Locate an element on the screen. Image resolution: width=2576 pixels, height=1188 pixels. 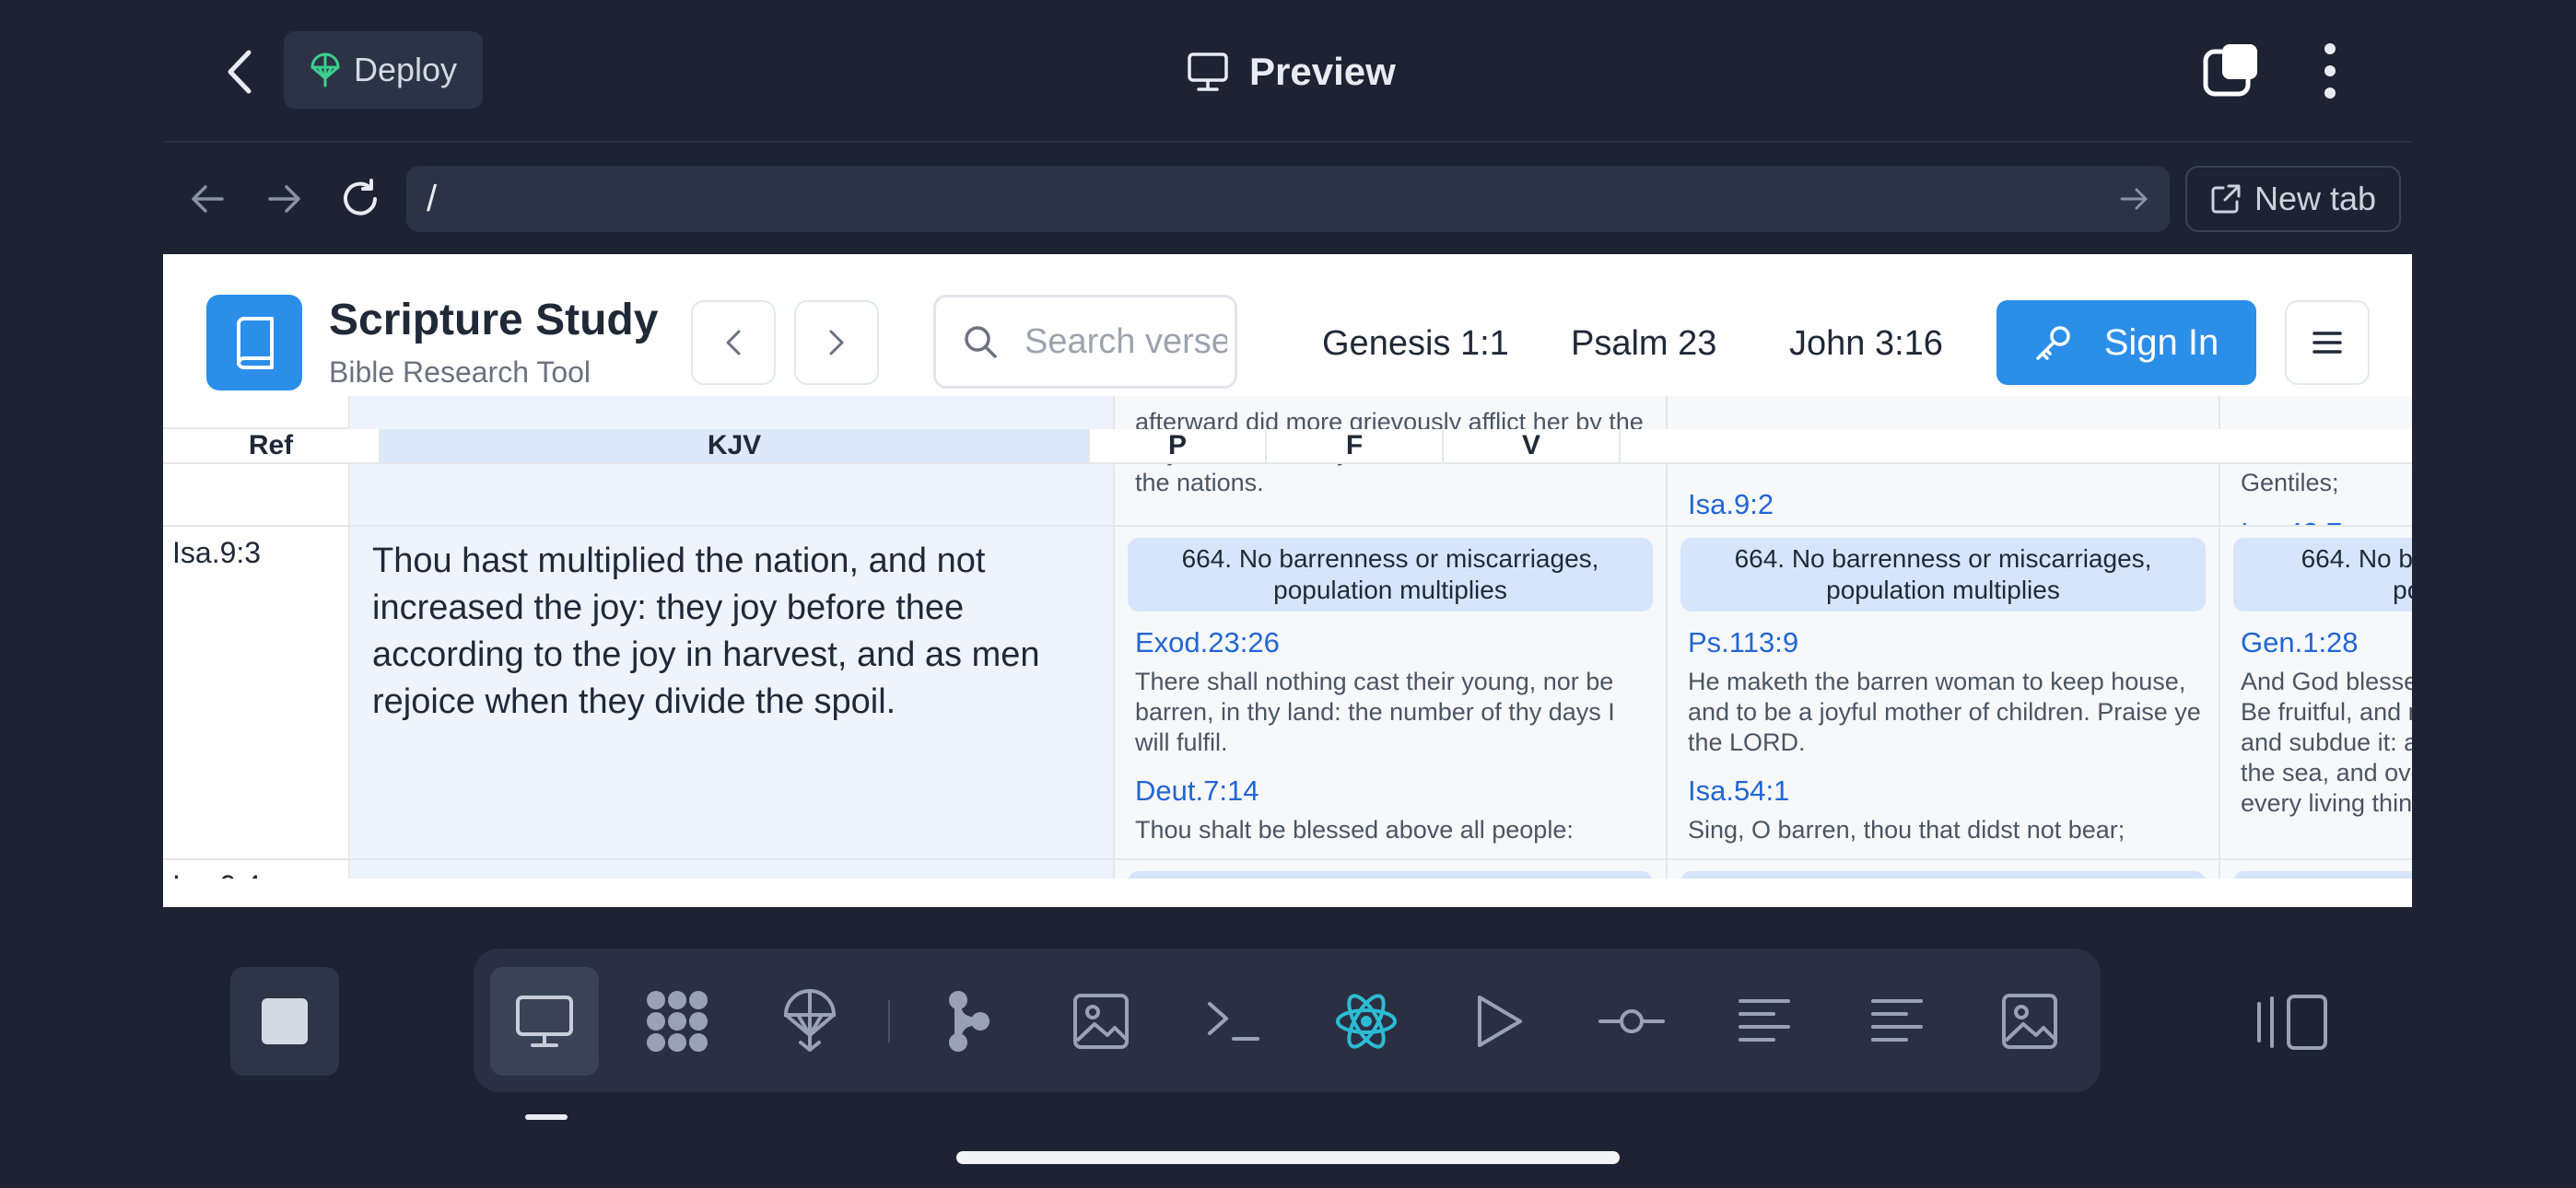
arrow-right-icon is located at coordinates (284, 199).